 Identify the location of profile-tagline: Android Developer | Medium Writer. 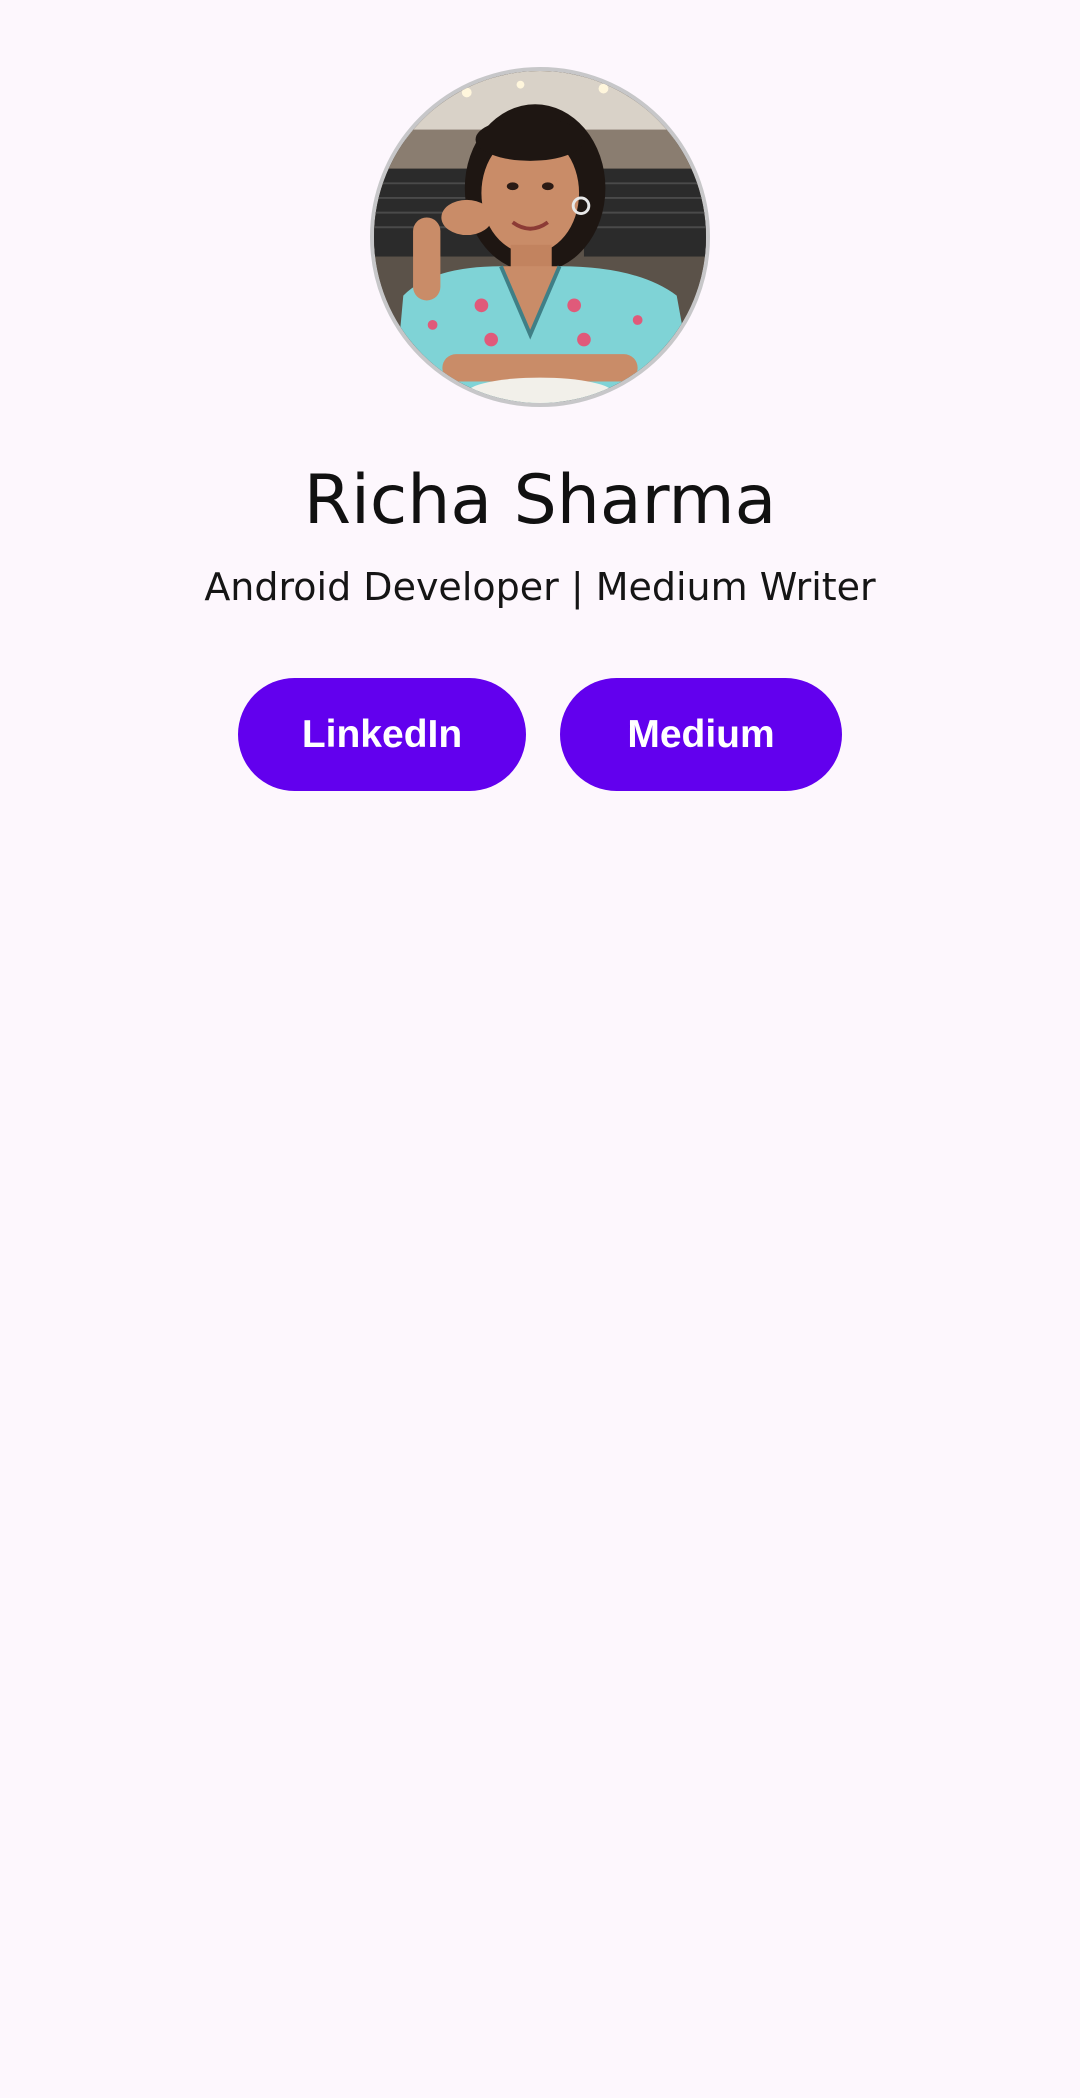
(540, 587).